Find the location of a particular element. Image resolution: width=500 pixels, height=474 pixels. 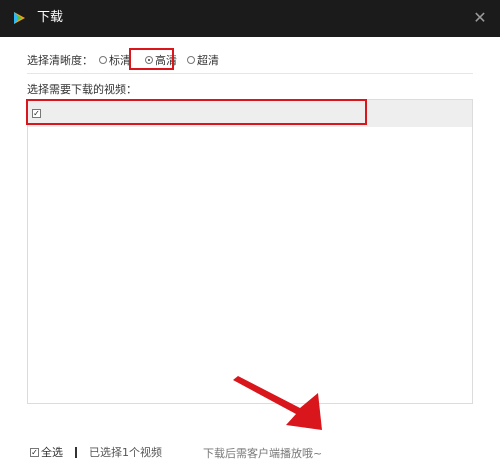

quality-option-label: 超清 is located at coordinates (208, 60).